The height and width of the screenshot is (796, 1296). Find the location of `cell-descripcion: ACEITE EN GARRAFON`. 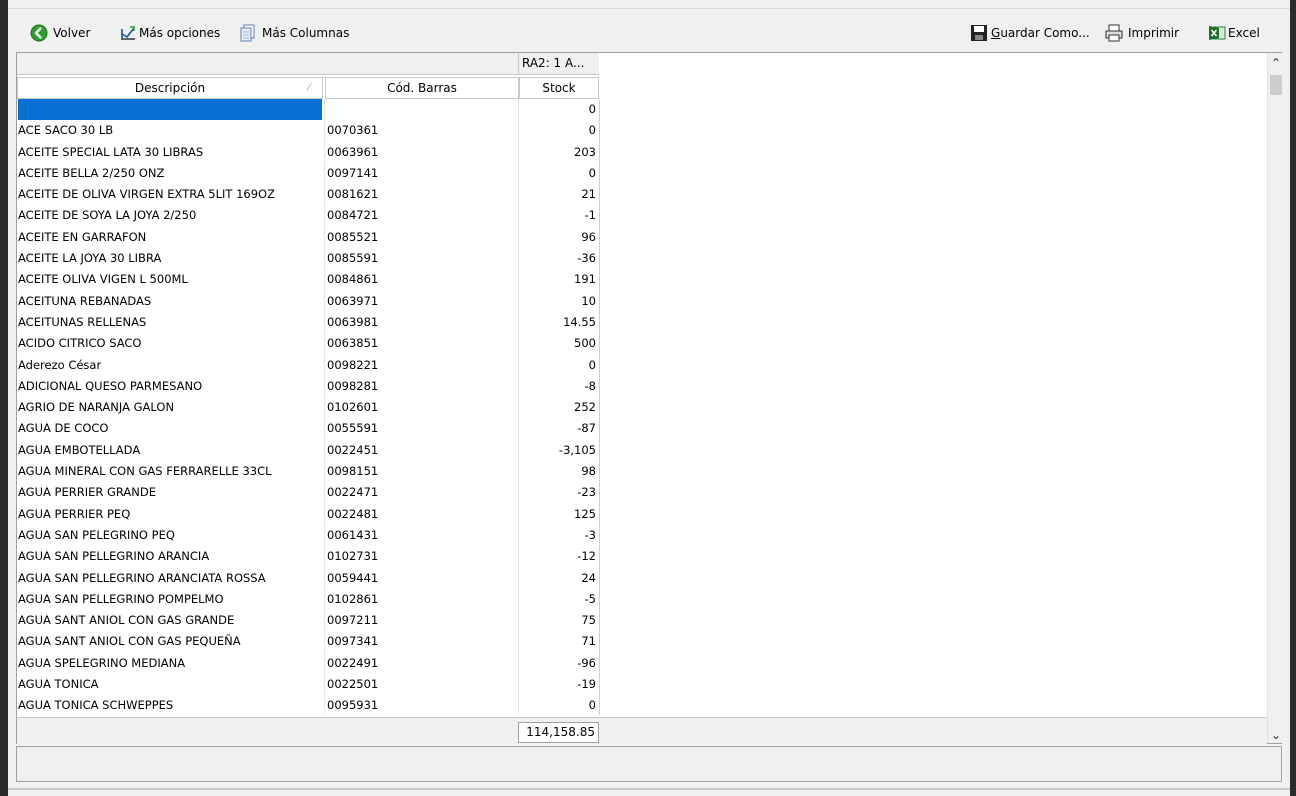

cell-descripcion: ACEITE EN GARRAFON is located at coordinates (170, 237).